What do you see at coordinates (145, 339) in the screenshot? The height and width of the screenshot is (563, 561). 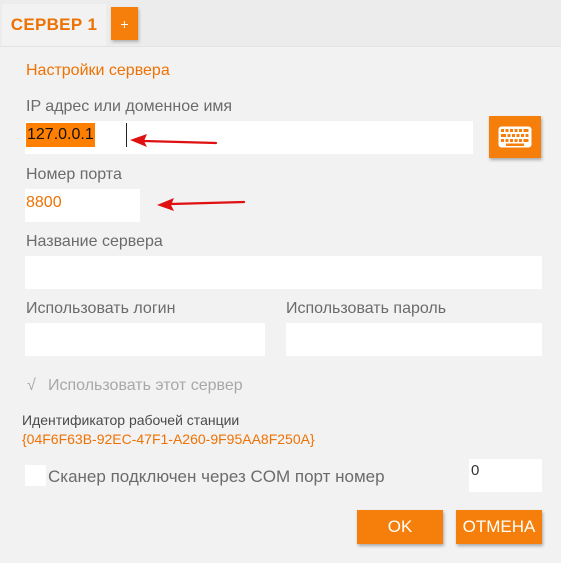 I see `login-input` at bounding box center [145, 339].